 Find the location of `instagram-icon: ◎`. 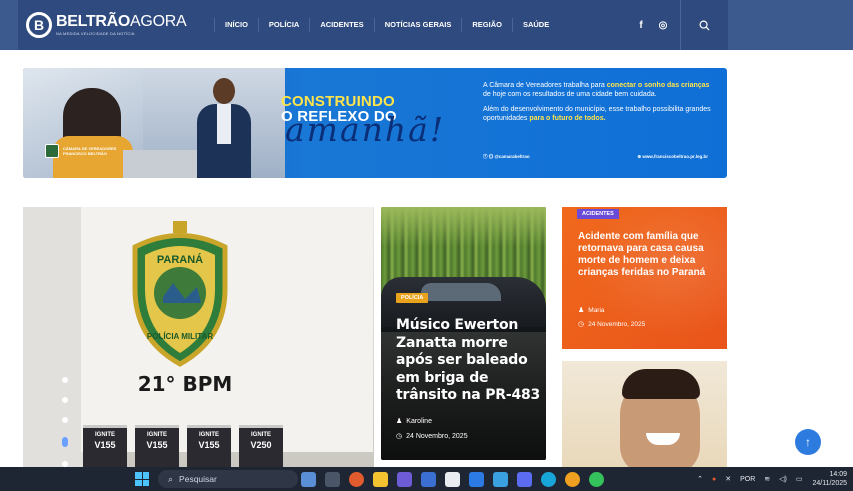

instagram-icon: ◎ is located at coordinates (663, 25).